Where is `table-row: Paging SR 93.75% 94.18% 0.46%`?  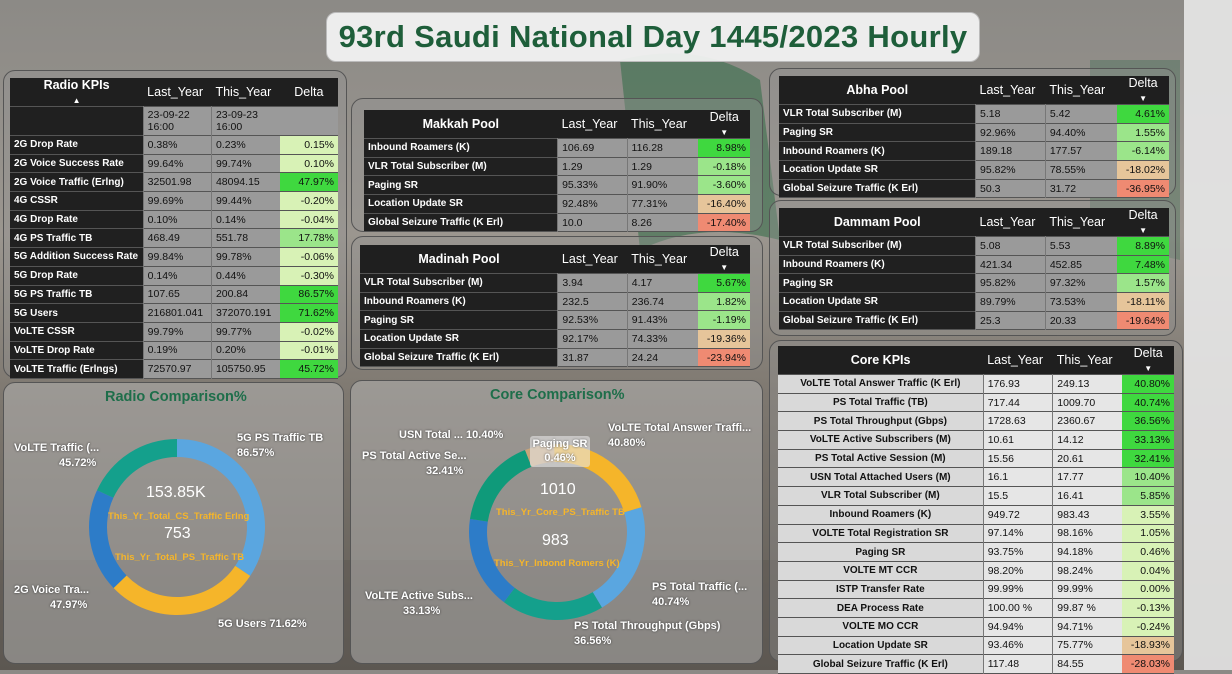
table-row: Paging SR 93.75% 94.18% 0.46% is located at coordinates (976, 552).